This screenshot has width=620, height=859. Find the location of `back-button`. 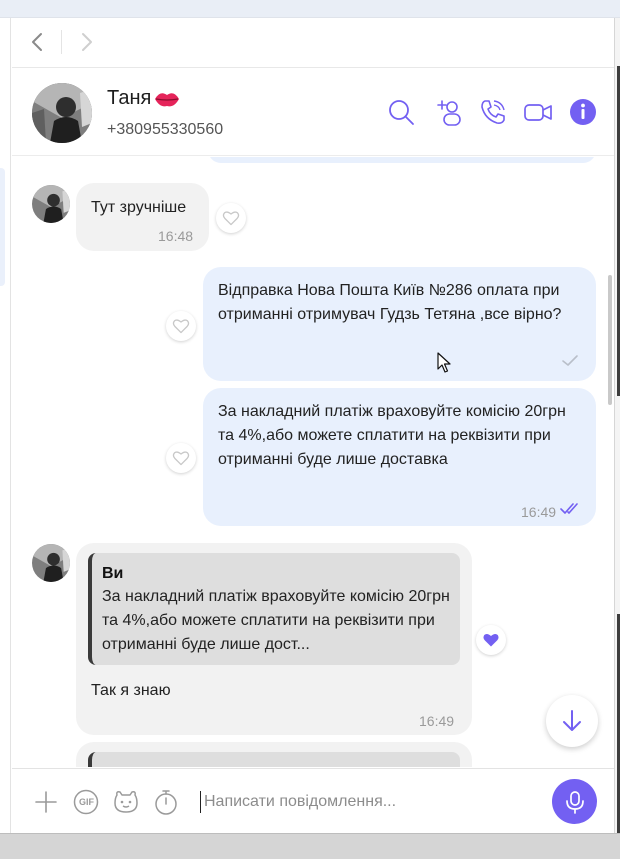

back-button is located at coordinates (38, 42).